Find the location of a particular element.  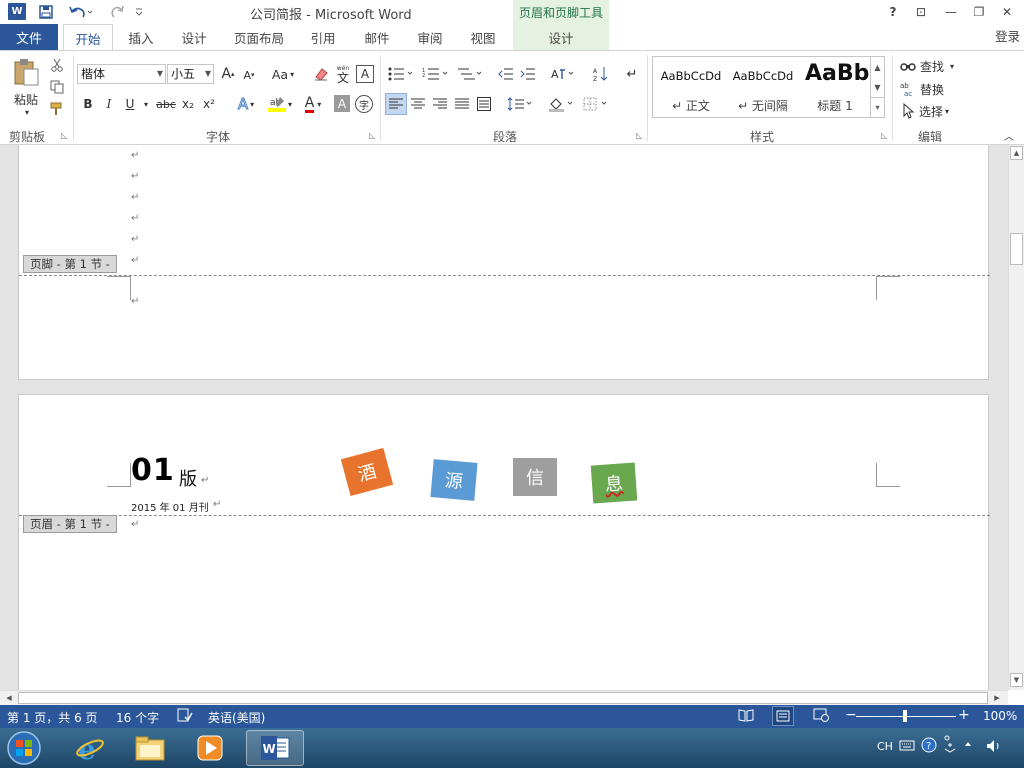

tab-file: 文件 is located at coordinates (29, 37).